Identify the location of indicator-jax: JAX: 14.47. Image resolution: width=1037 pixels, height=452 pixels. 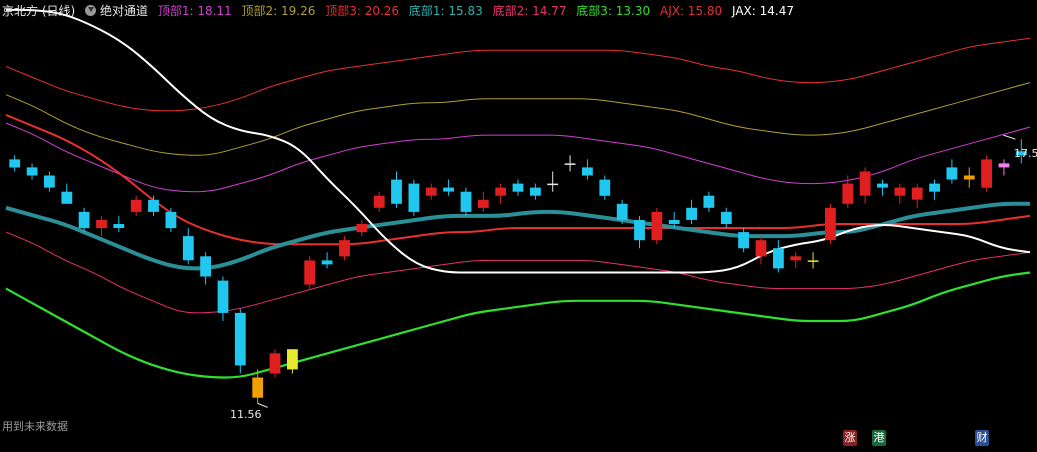
(763, 11).